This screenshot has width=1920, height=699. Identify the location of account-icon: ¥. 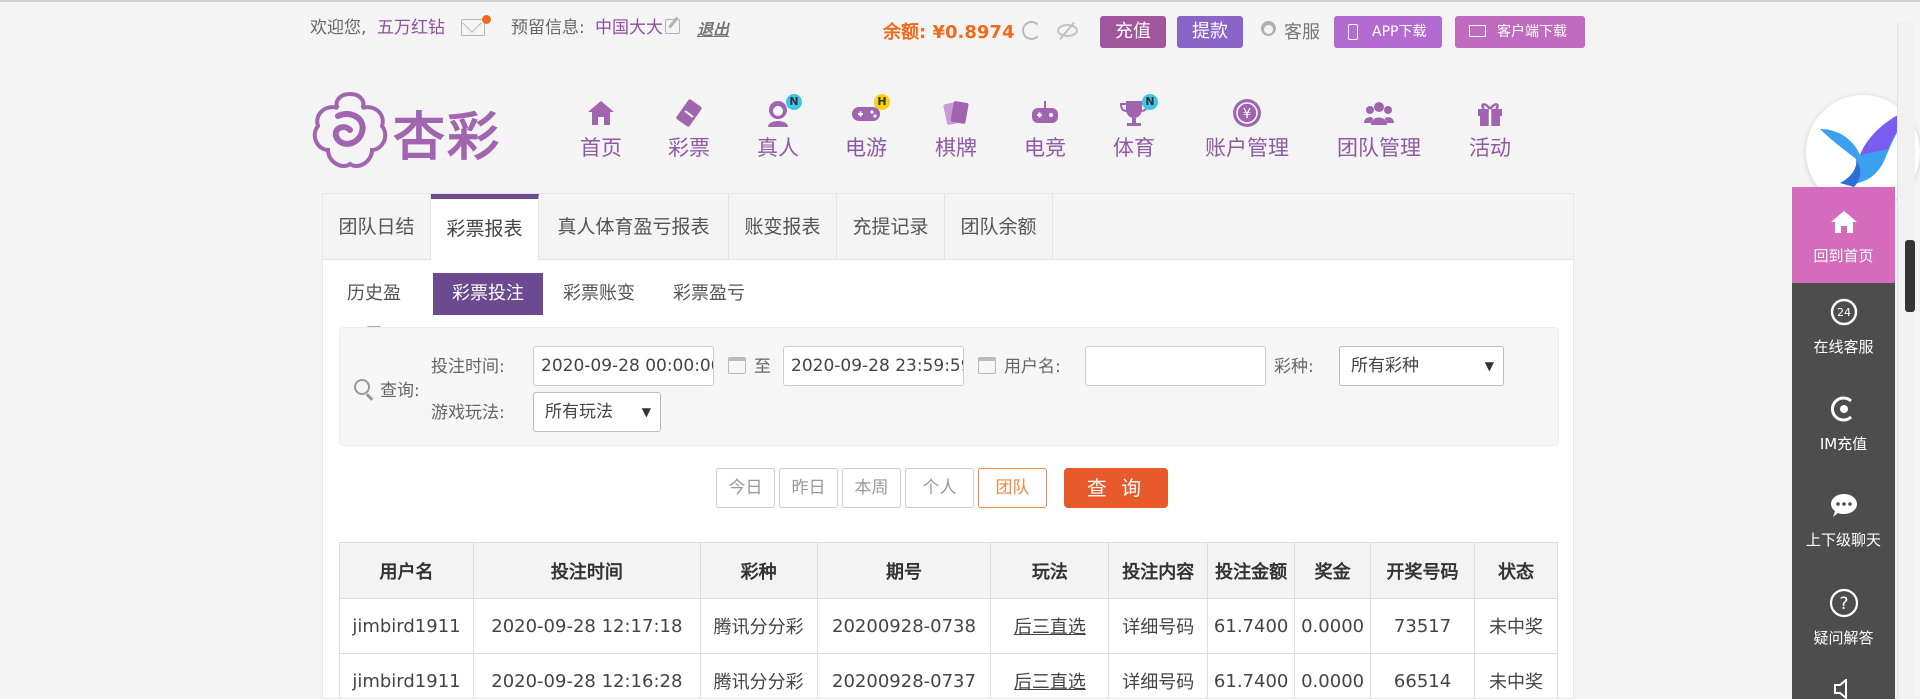
(1247, 113).